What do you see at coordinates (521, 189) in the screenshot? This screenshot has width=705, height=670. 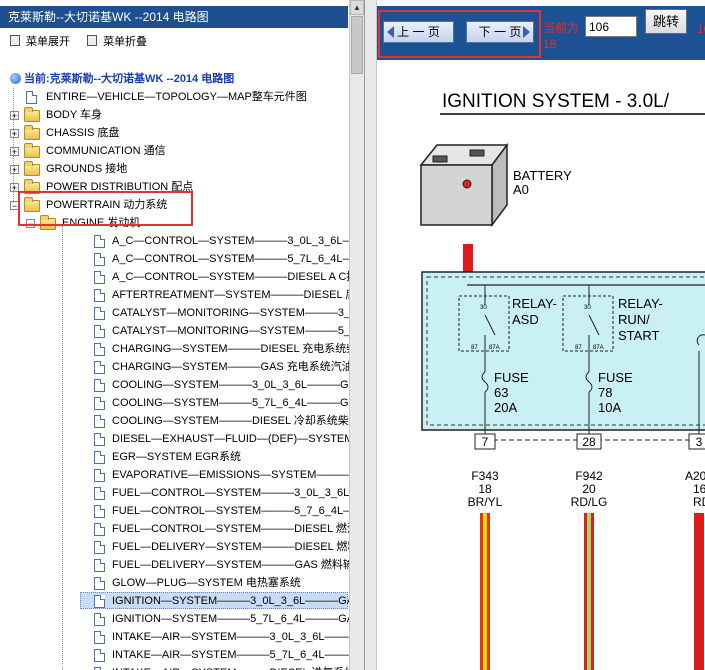 I see `battery-id: A0` at bounding box center [521, 189].